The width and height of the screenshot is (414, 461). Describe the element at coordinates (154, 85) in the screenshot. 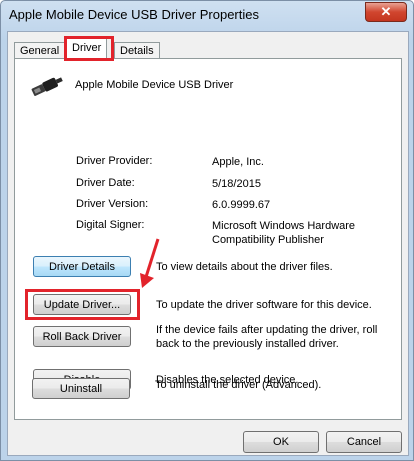

I see `device-name: Apple Mobile Device USB Driver` at that location.